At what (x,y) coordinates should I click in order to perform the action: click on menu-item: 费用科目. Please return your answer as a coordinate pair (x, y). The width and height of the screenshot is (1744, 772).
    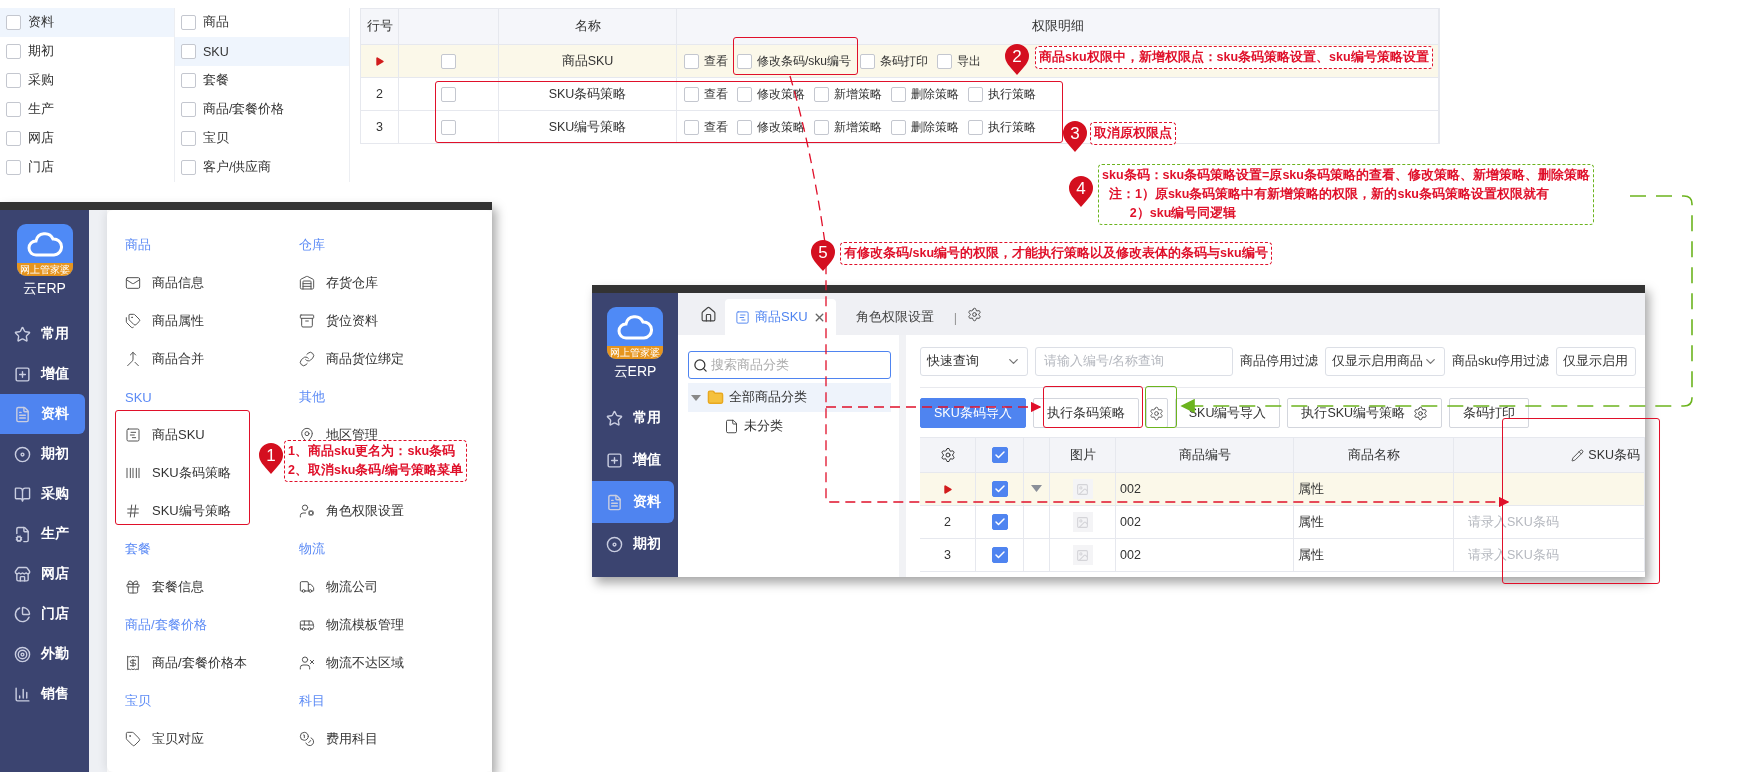
    Looking at the image, I should click on (338, 739).